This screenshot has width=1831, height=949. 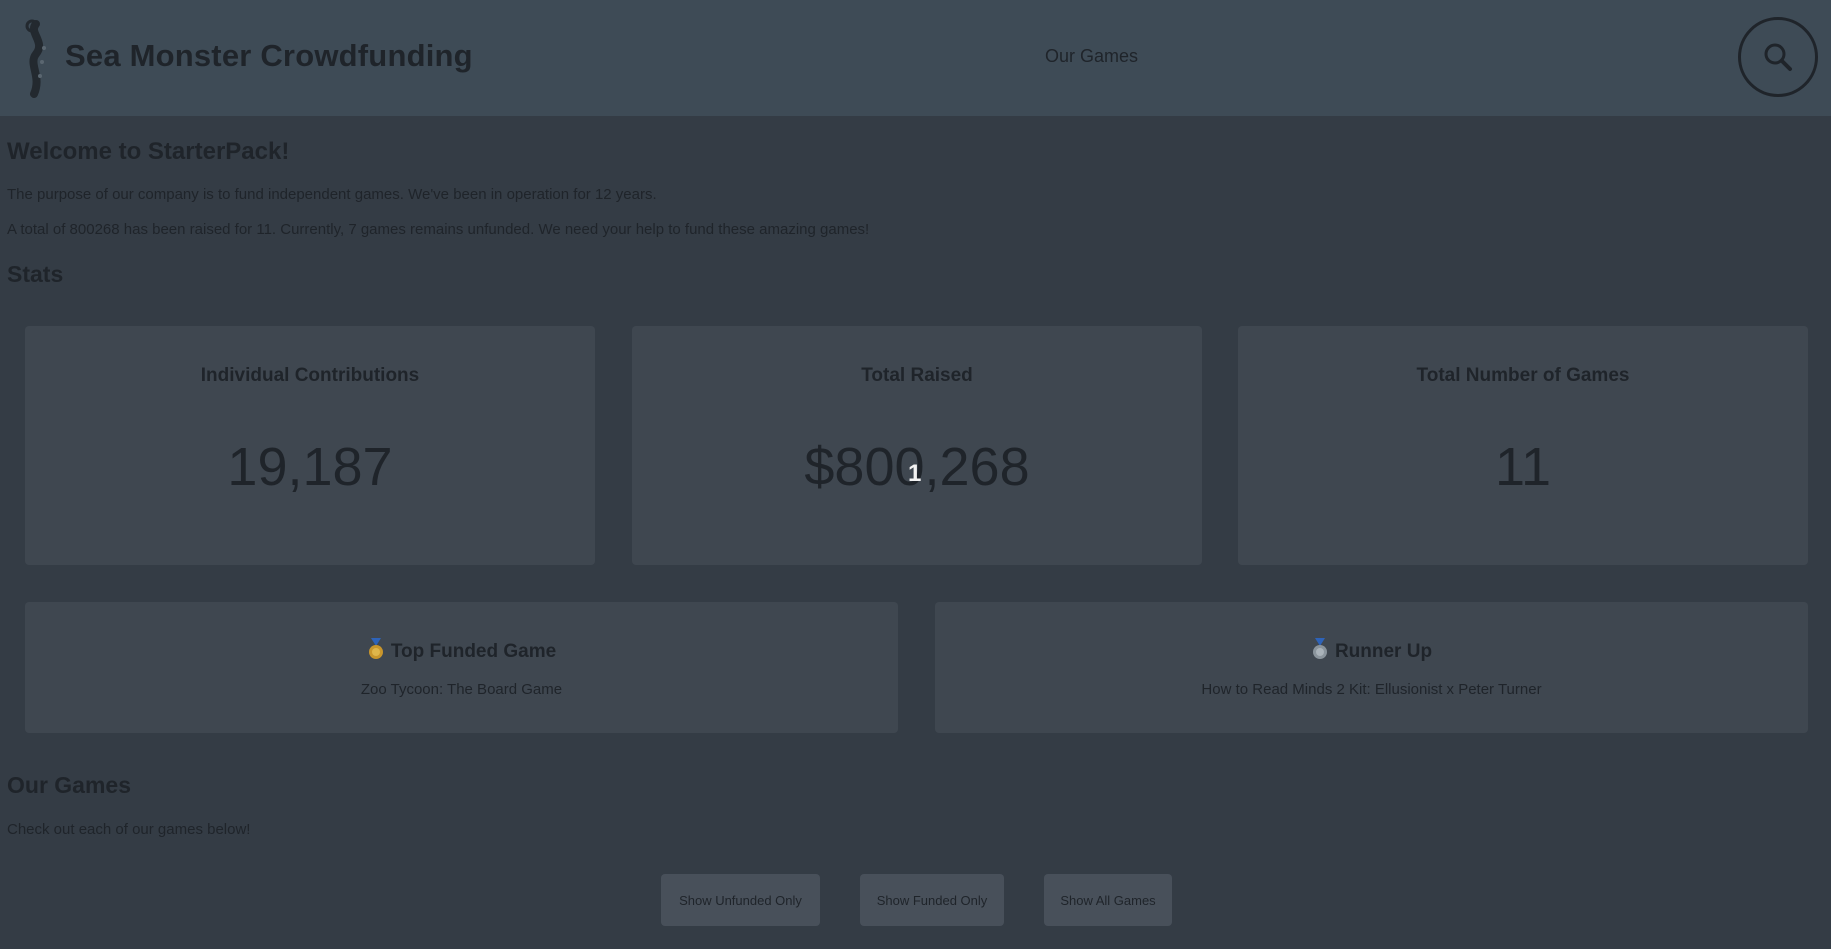 What do you see at coordinates (269, 56) in the screenshot?
I see `brand-title: Sea Monster Crowdfunding` at bounding box center [269, 56].